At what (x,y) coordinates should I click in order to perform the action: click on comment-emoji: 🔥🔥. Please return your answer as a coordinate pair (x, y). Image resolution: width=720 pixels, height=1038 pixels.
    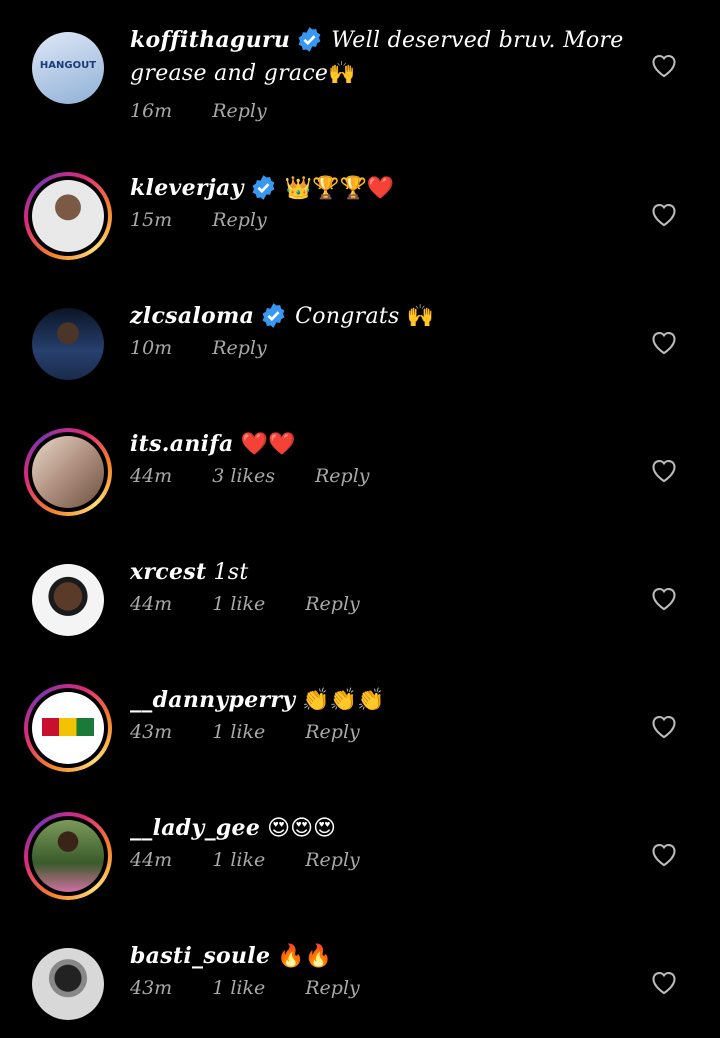
    Looking at the image, I should click on (305, 956).